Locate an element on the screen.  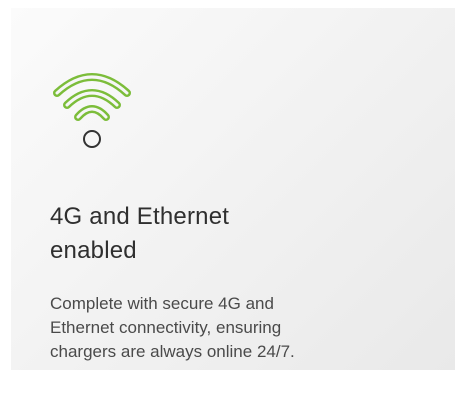
feature-title-line: 4G and Ethernet is located at coordinates (140, 216).